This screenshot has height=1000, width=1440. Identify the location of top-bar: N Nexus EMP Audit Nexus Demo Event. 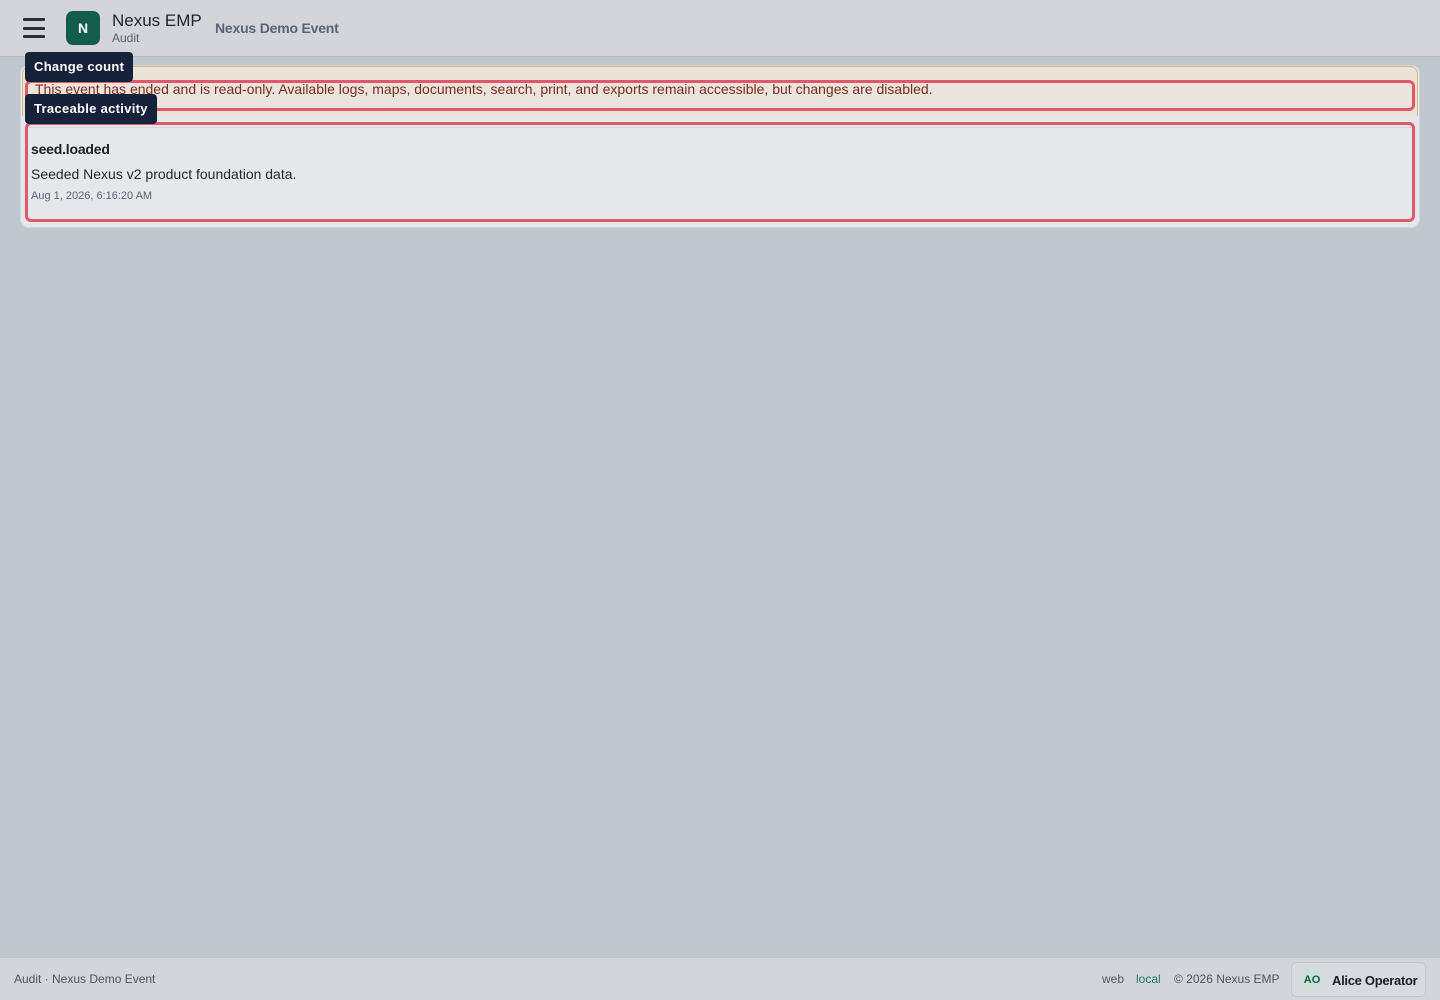
(720, 28).